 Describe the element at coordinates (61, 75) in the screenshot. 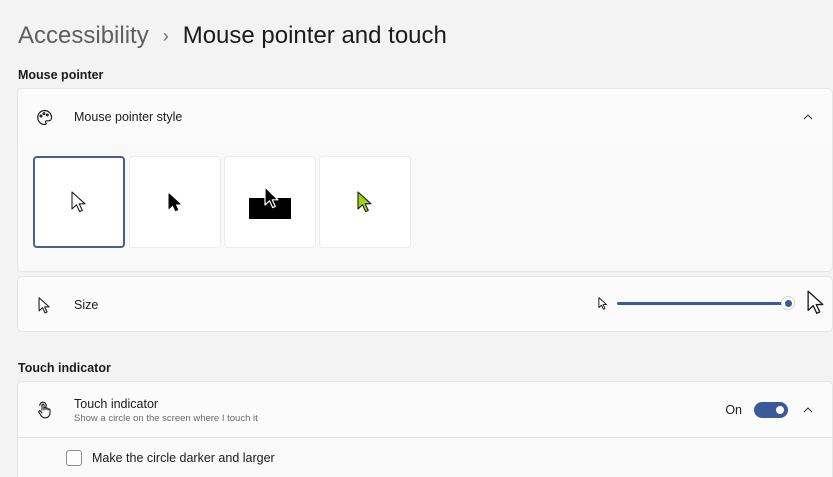

I see `section-title-mouse-pointer: Mouse pointer` at that location.